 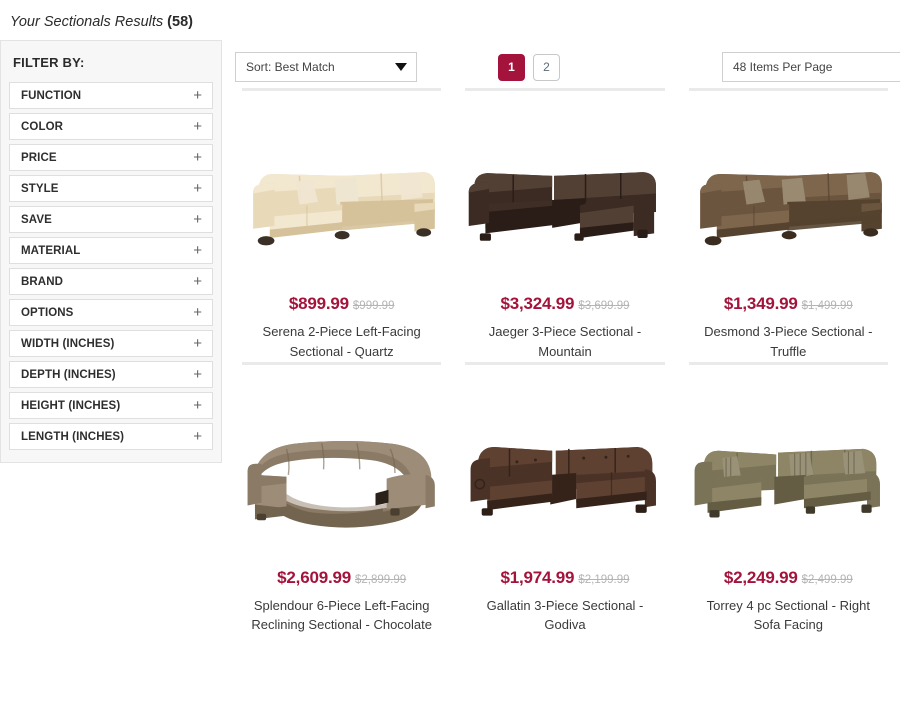 I want to click on dark-brown-leather-sectional, so click(x=564, y=199).